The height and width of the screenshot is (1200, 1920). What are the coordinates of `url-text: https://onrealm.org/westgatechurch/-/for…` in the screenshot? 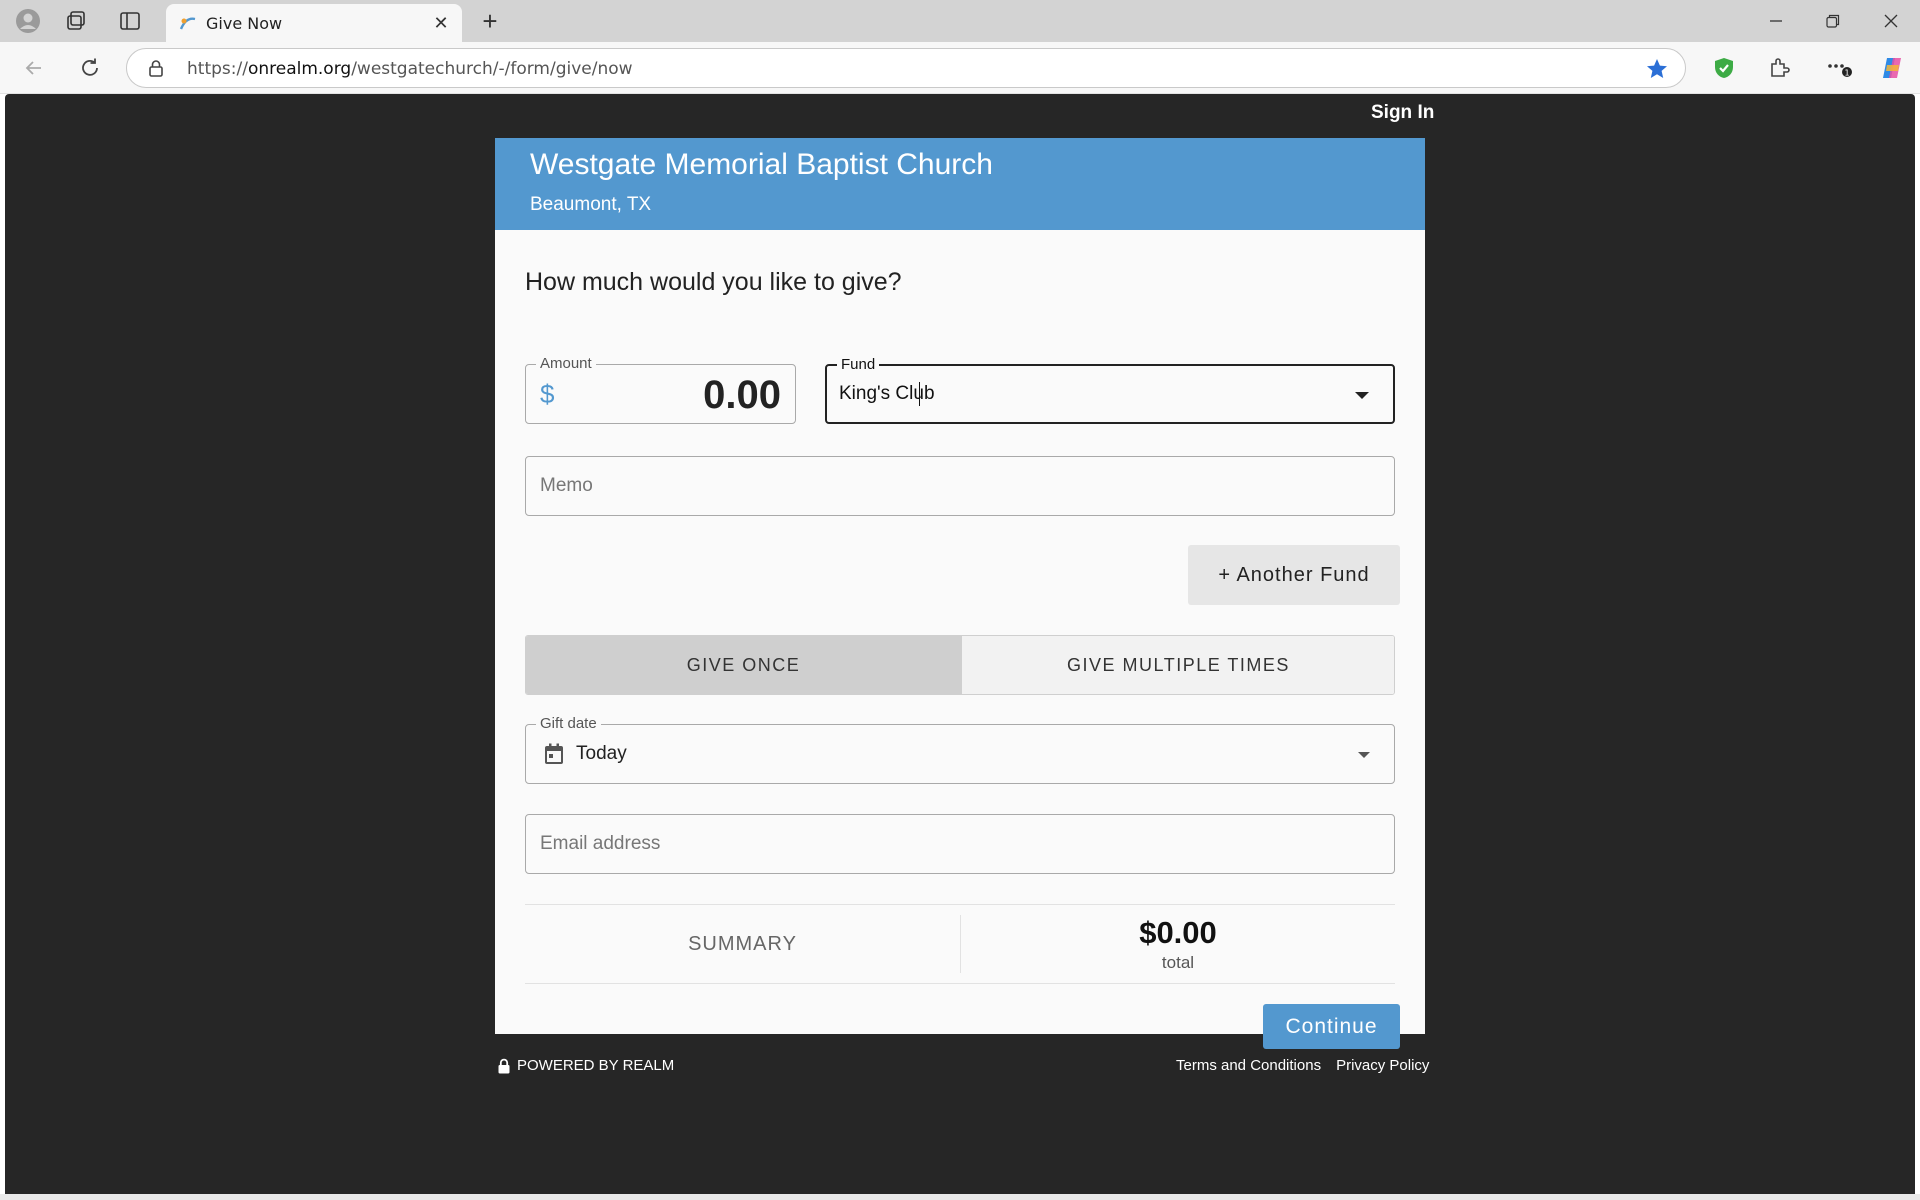 It's located at (410, 69).